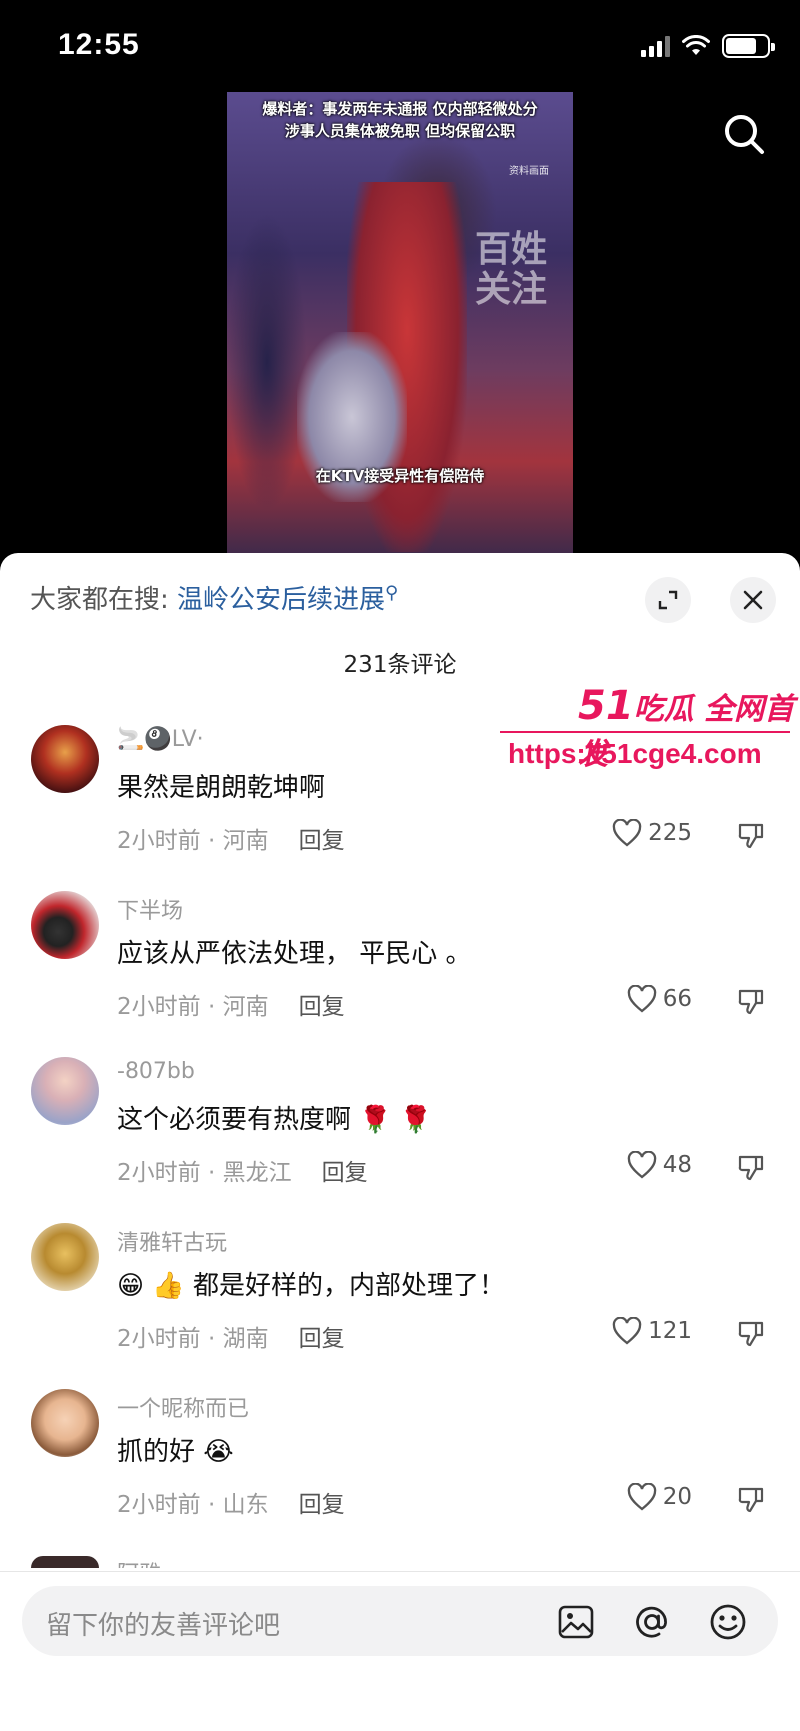  I want to click on status-time: 12:55, so click(99, 44).